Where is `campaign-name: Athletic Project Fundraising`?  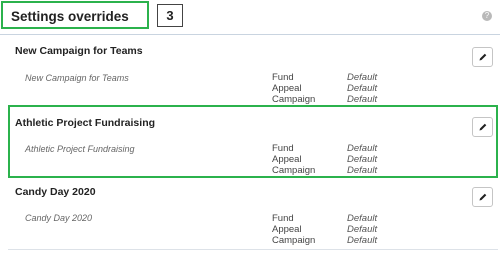
campaign-name: Athletic Project Fundraising is located at coordinates (85, 123).